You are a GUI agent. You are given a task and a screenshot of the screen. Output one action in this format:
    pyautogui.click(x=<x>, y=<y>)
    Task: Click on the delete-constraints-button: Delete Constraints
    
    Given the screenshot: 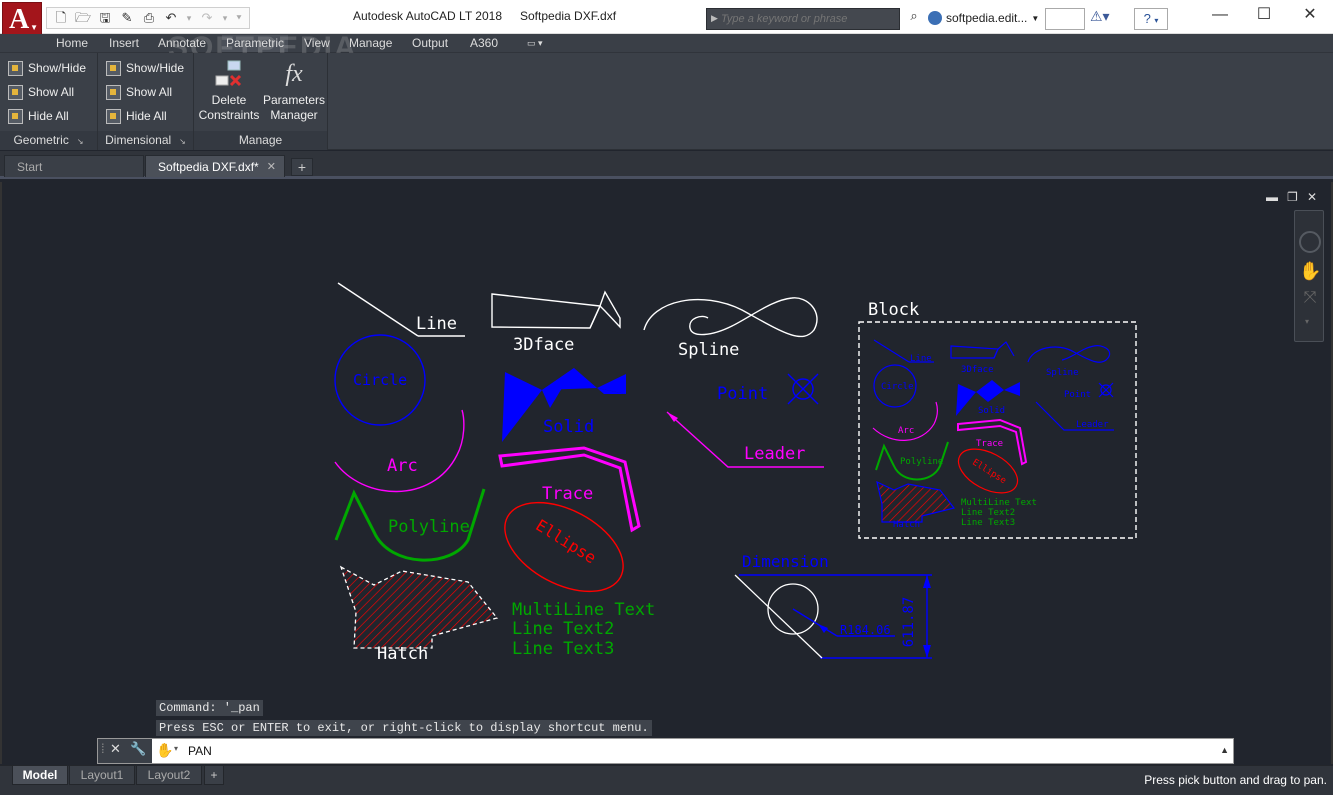 What is the action you would take?
    pyautogui.click(x=229, y=91)
    